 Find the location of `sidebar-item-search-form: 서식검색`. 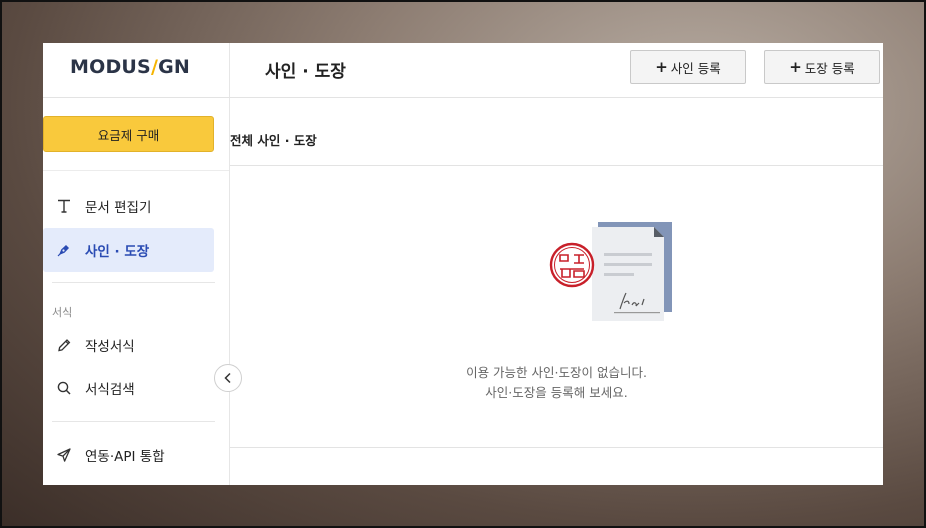

sidebar-item-search-form: 서식검색 is located at coordinates (128, 388).